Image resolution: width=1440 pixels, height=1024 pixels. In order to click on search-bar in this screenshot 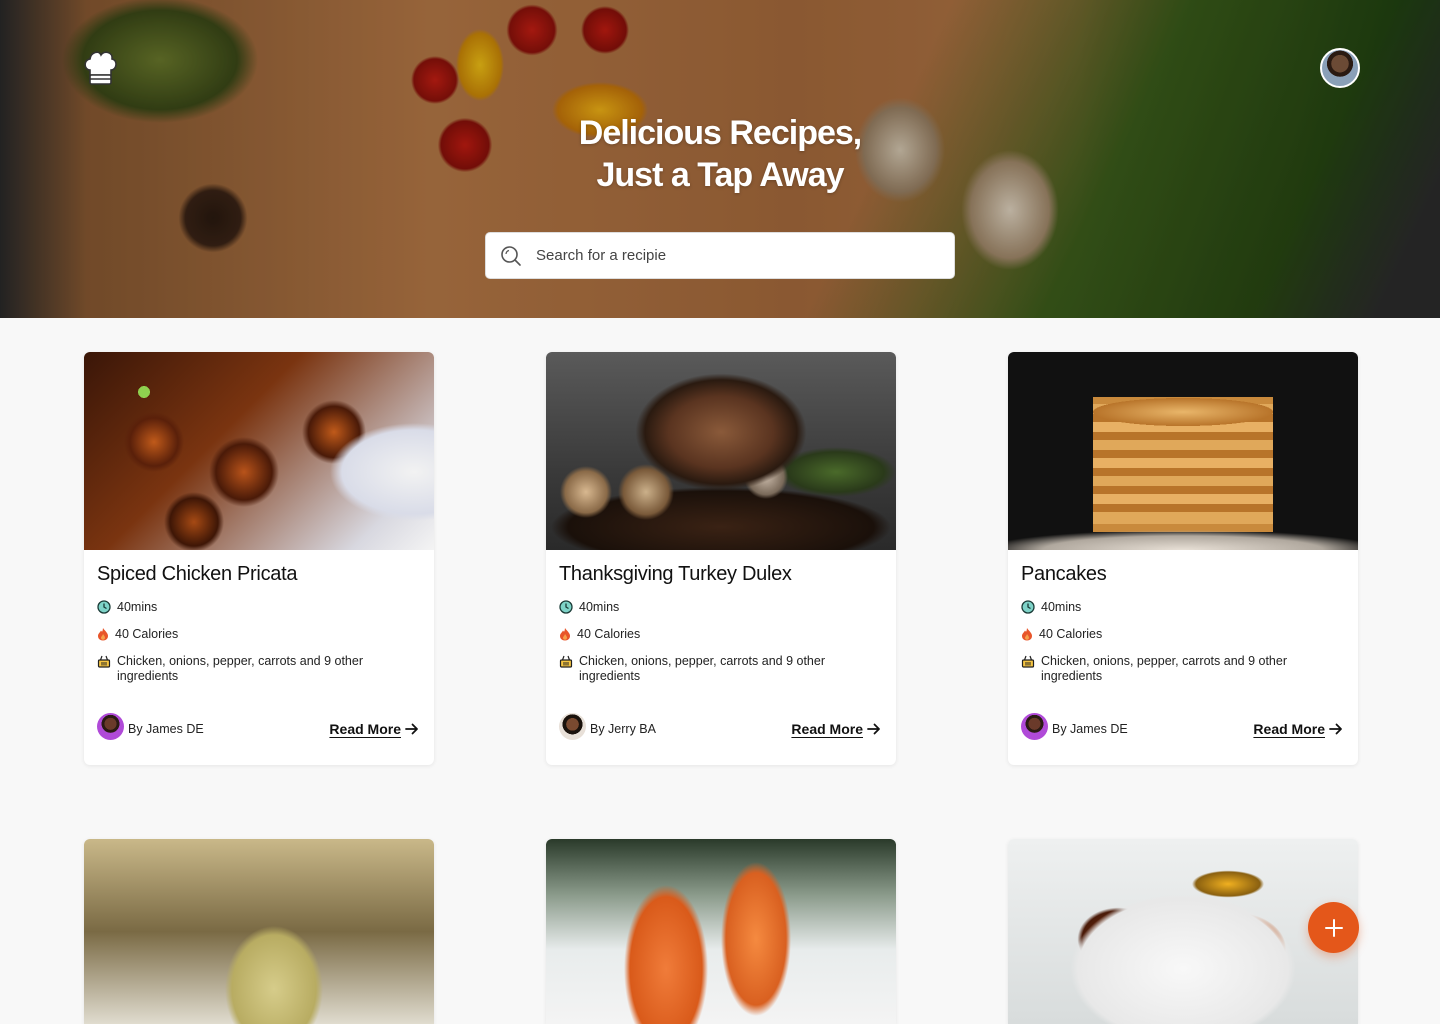, I will do `click(720, 255)`.